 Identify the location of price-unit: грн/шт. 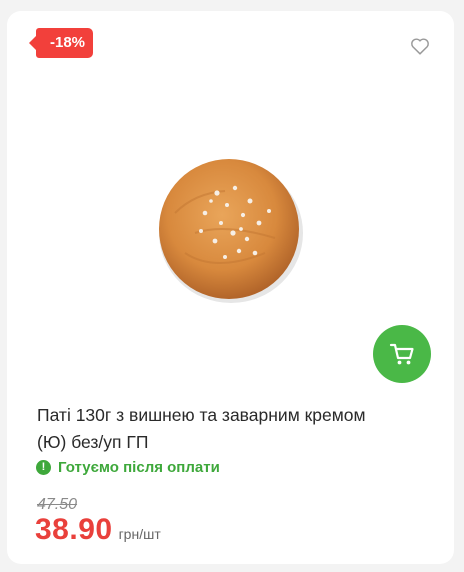
(139, 534).